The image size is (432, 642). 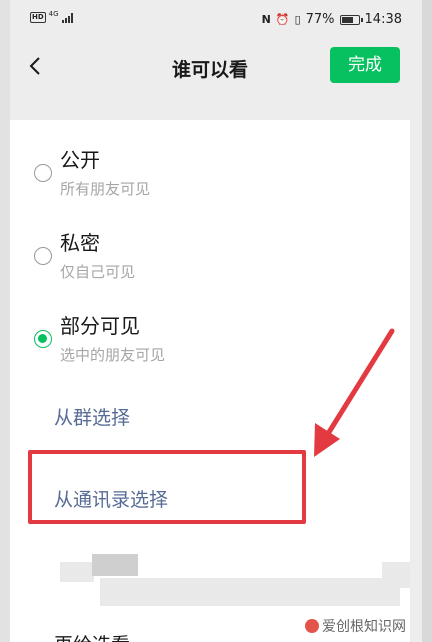 What do you see at coordinates (364, 627) in the screenshot?
I see `watermark-text: 爱创根知识网` at bounding box center [364, 627].